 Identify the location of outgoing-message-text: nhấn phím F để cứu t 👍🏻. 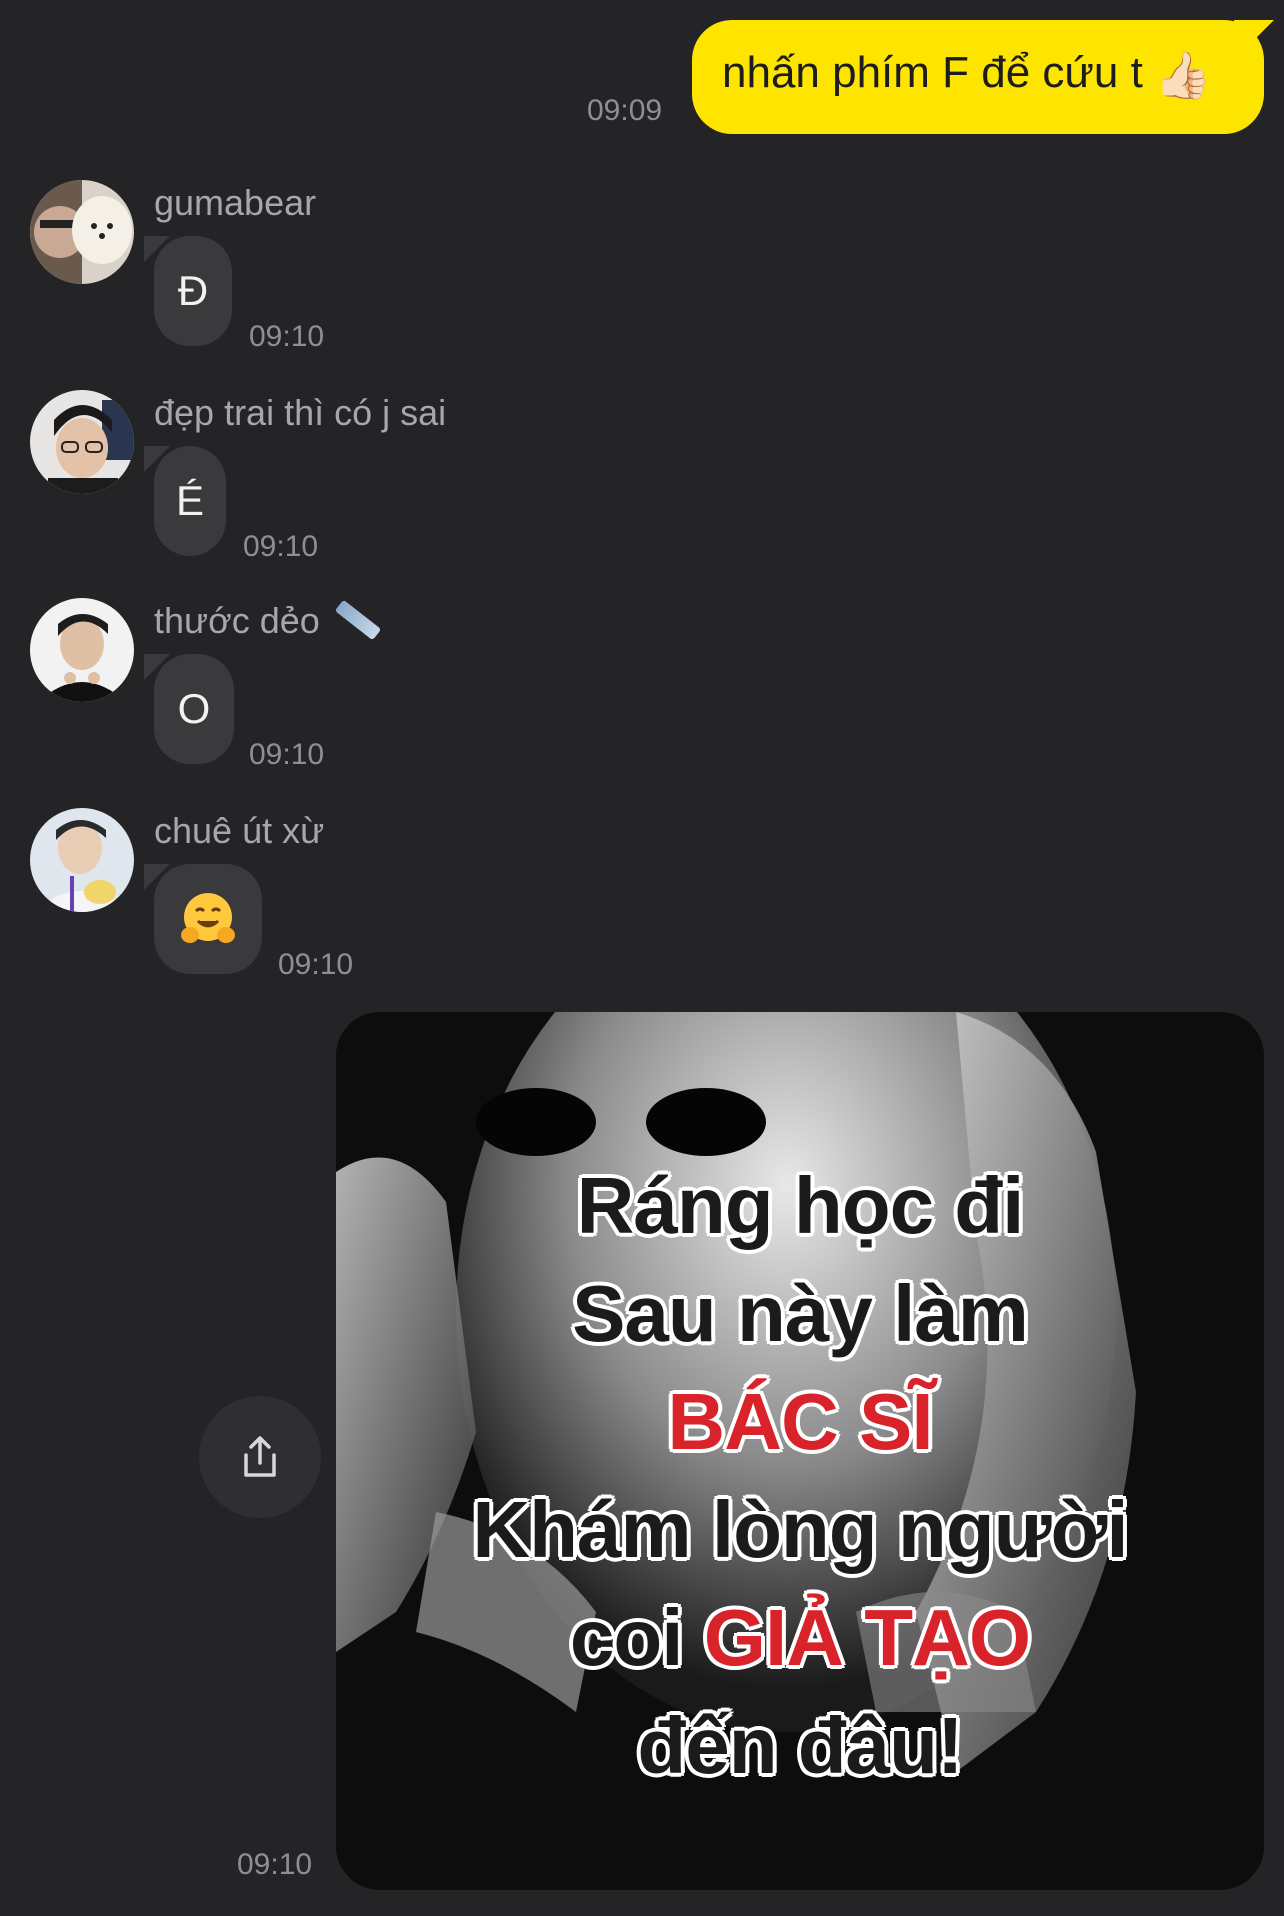
(967, 75).